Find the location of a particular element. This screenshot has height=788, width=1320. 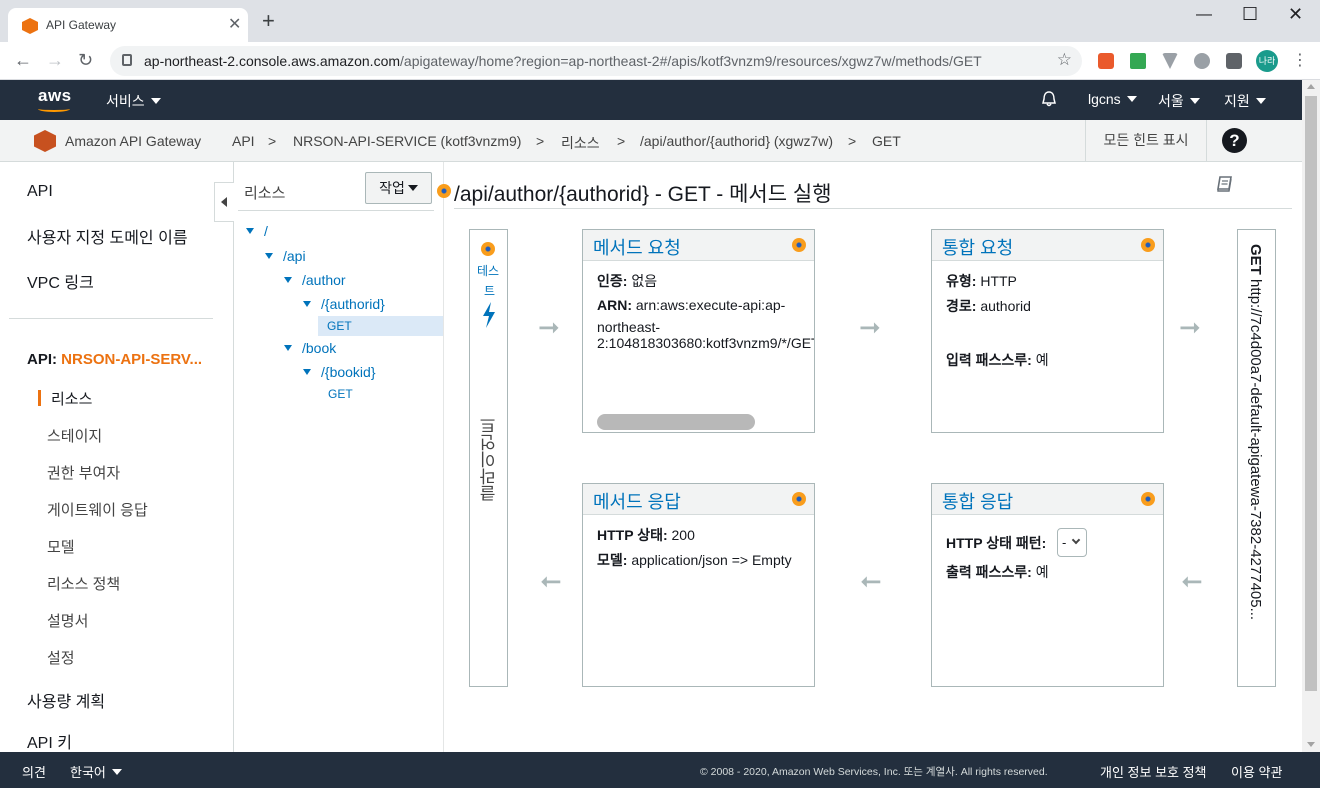

integration-request-card: 통합 요청 유형: HTTP 경로: authorid 입력 패스스루: 예 is located at coordinates (1047, 331).